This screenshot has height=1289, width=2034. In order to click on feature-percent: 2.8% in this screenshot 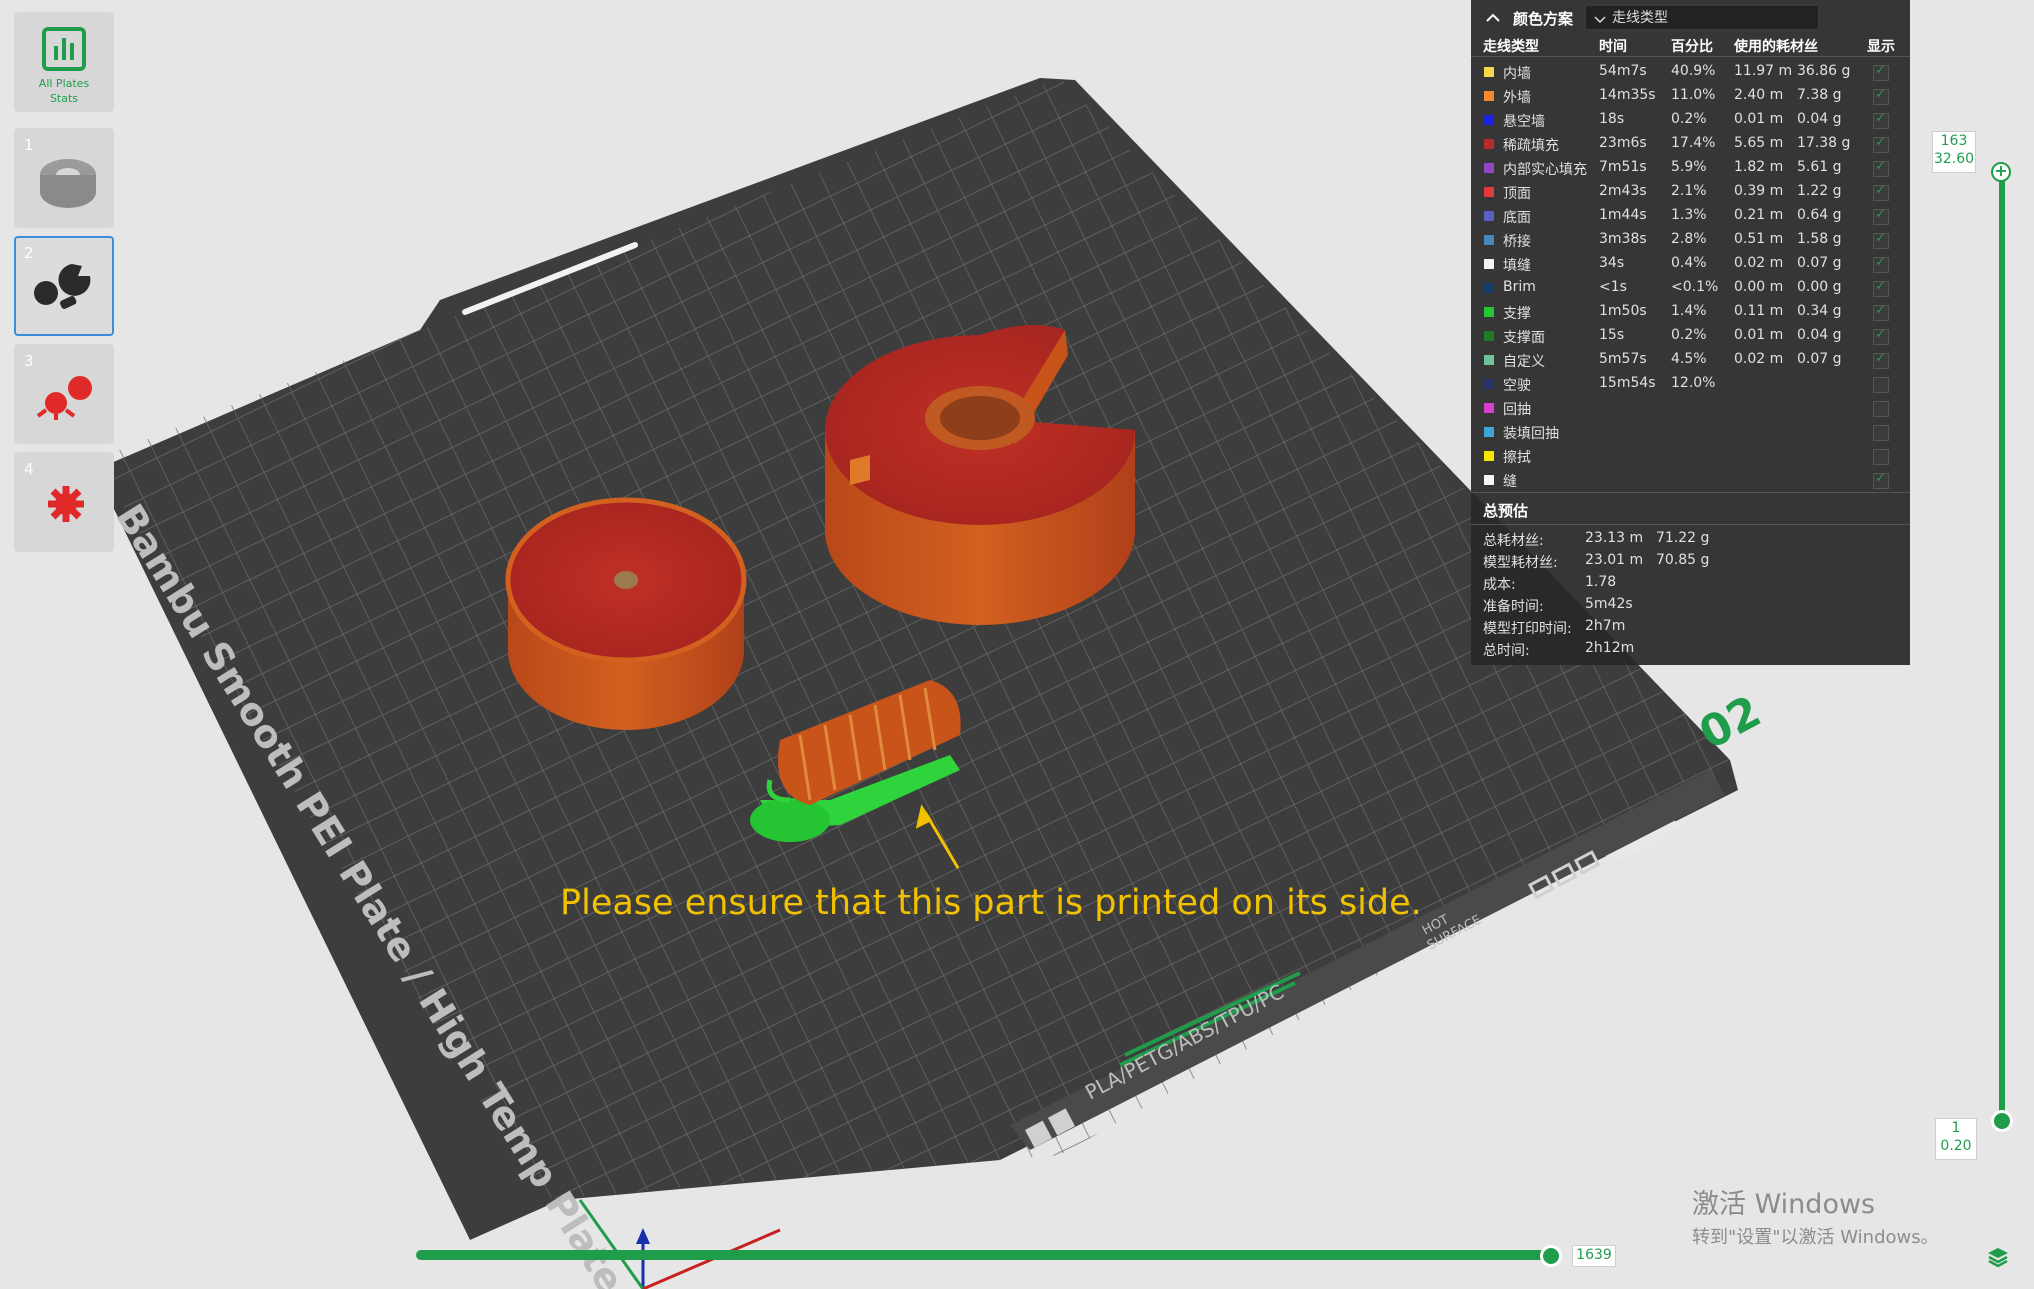, I will do `click(1689, 239)`.